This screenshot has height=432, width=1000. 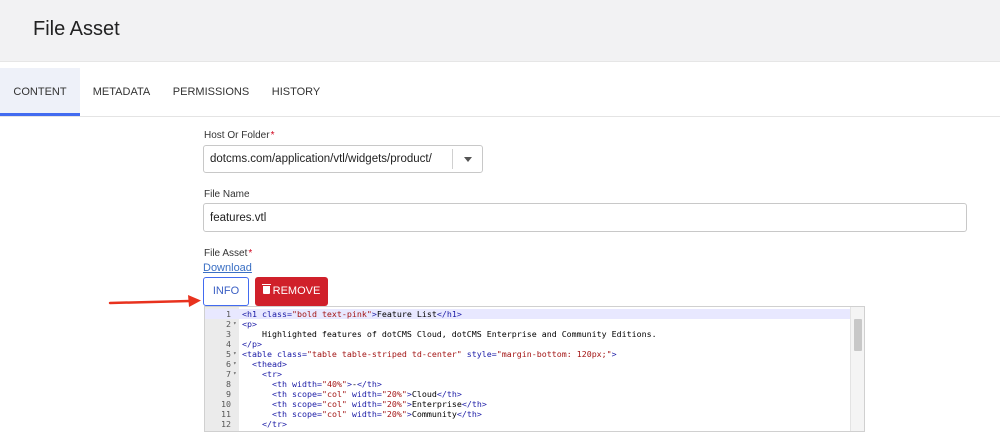 What do you see at coordinates (500, 31) in the screenshot?
I see `page-header: File Asset` at bounding box center [500, 31].